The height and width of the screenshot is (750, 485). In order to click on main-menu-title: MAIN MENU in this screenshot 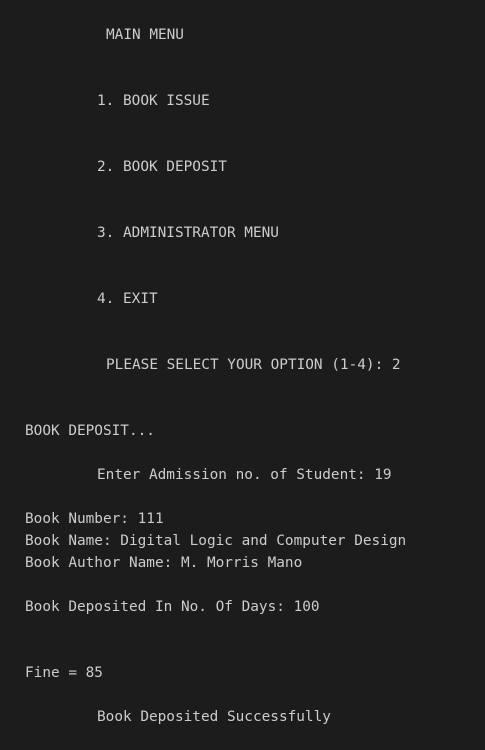, I will do `click(145, 35)`.